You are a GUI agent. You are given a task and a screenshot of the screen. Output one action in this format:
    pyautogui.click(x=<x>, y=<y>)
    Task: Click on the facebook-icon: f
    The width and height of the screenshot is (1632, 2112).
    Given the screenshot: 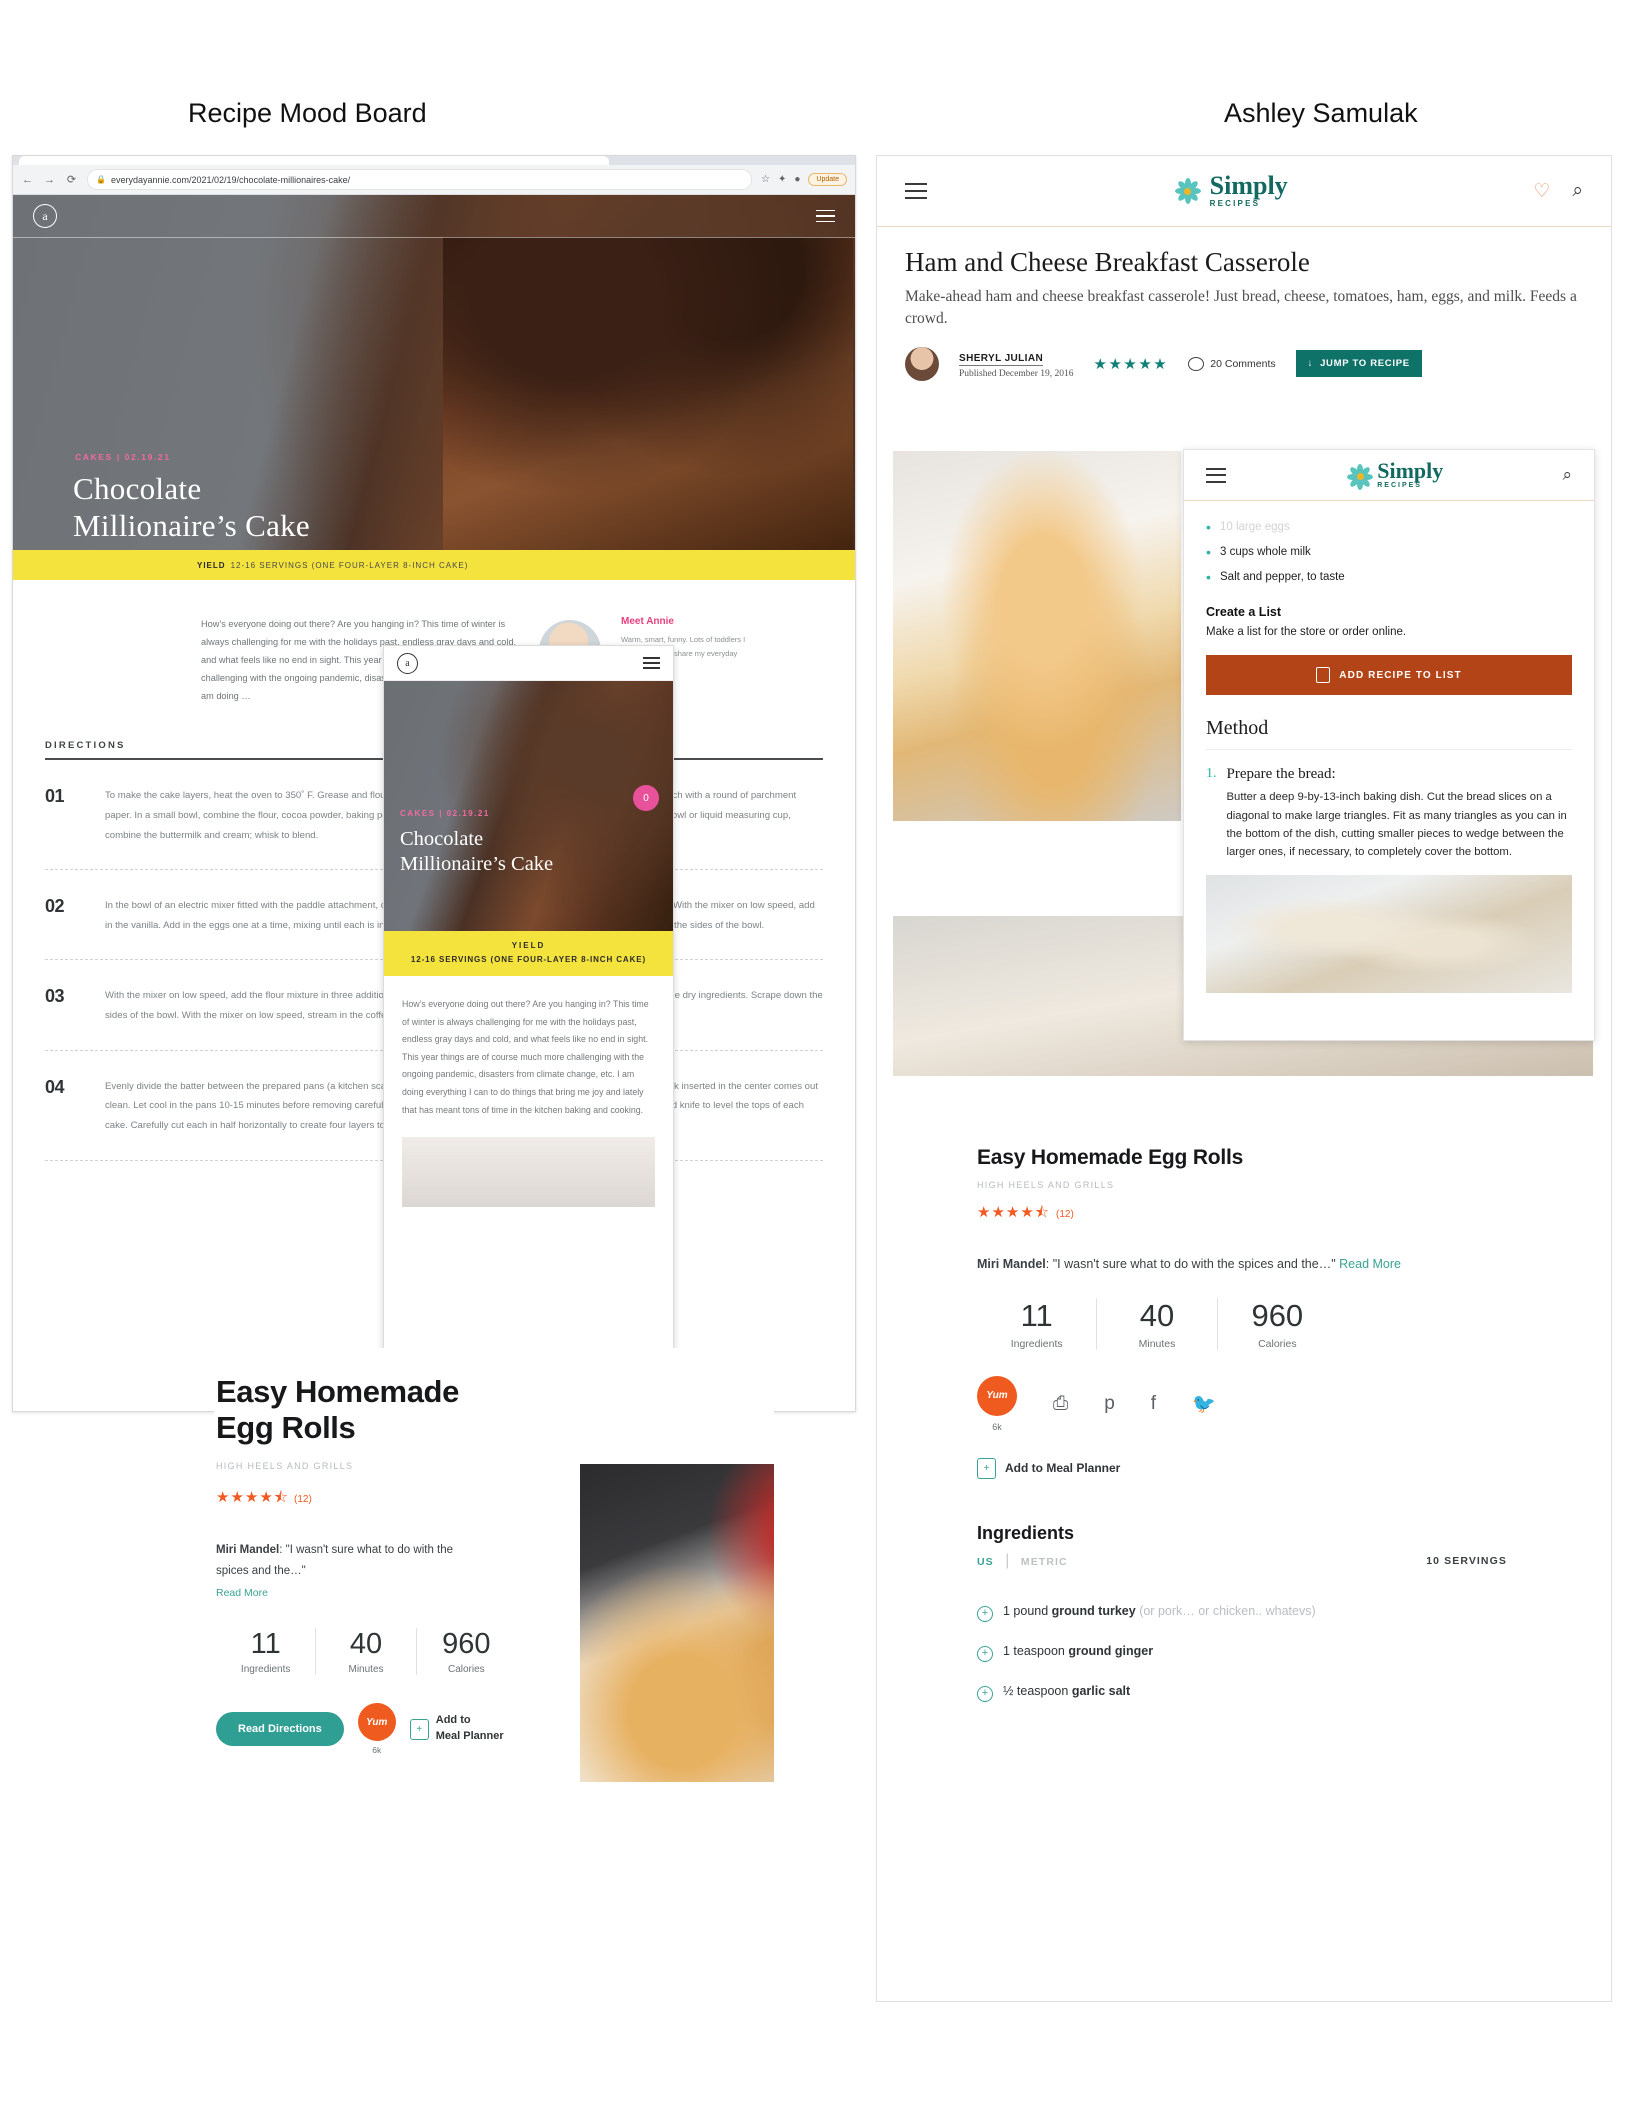 What is the action you would take?
    pyautogui.click(x=1153, y=1404)
    